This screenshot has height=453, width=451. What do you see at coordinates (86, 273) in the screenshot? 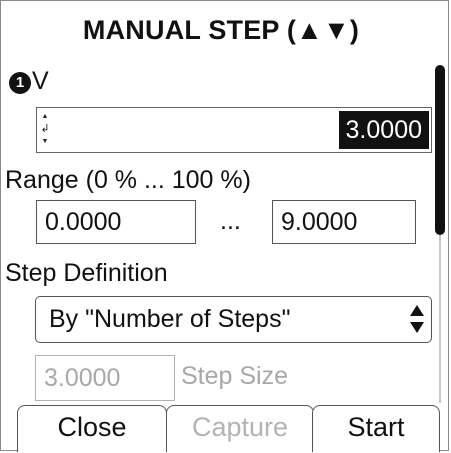
I see `step-definition-label: Step Definition` at bounding box center [86, 273].